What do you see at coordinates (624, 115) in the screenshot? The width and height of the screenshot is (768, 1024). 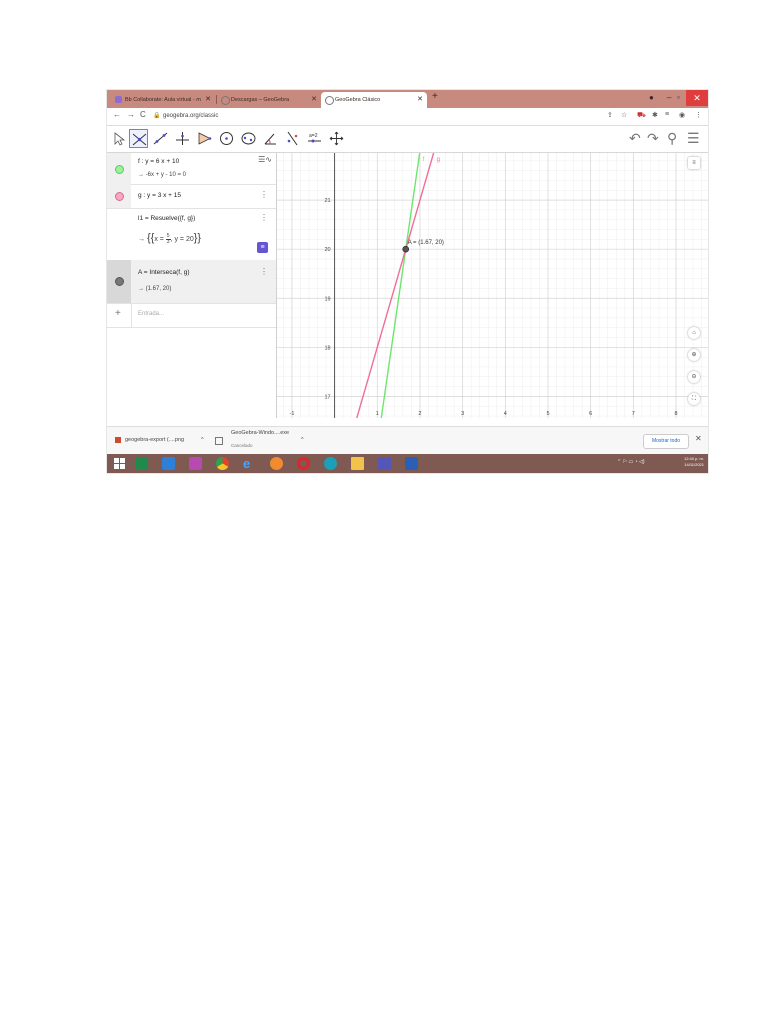 I see `star-icon: ☆` at bounding box center [624, 115].